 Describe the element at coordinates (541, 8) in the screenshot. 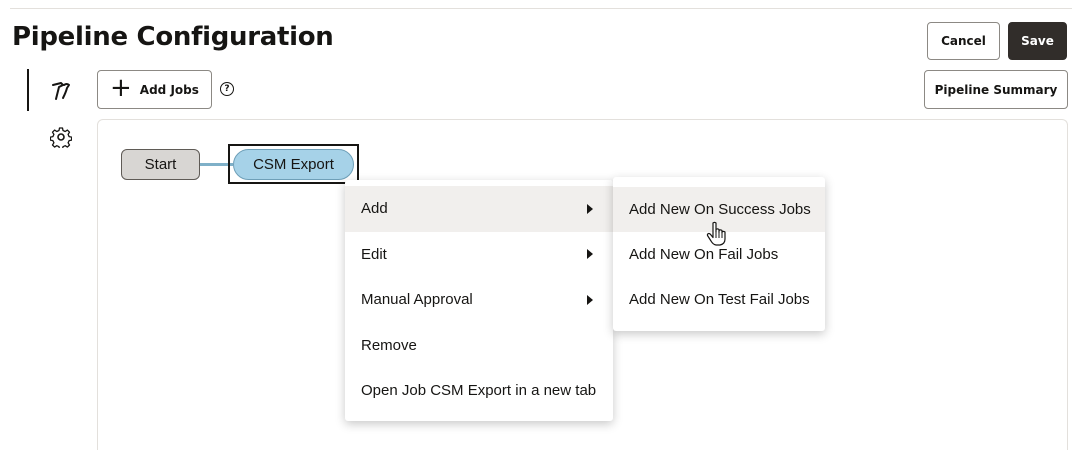

I see `top-divider` at that location.